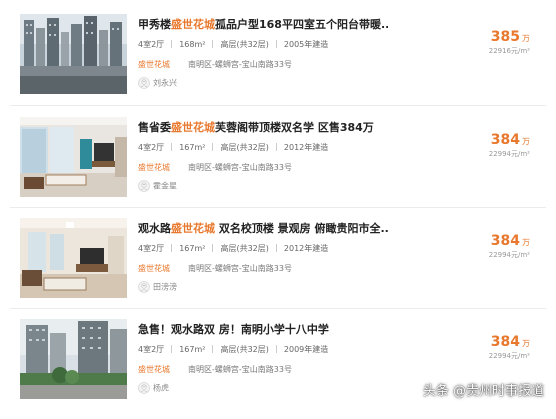 The height and width of the screenshot is (419, 556). Describe the element at coordinates (154, 228) in the screenshot. I see `title-text: 观水路` at that location.